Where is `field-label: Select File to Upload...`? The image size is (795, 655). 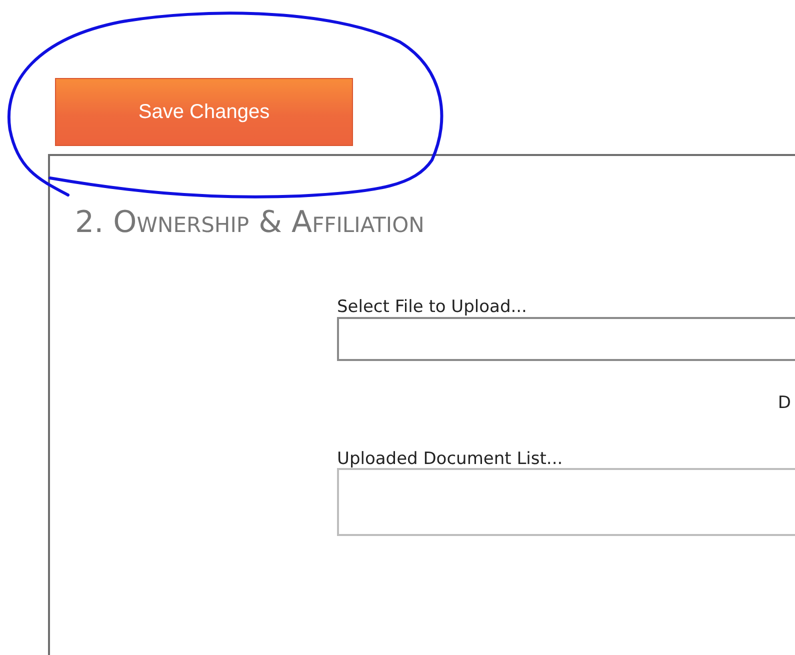
field-label: Select File to Upload... is located at coordinates (432, 307).